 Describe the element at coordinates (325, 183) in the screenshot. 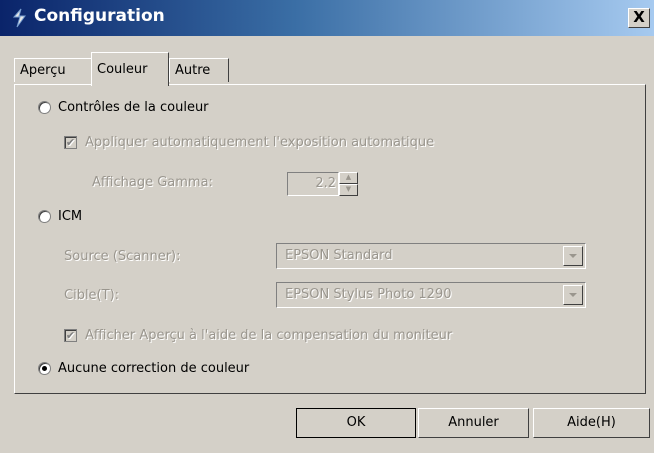

I see `gamma-value: 2.2` at that location.